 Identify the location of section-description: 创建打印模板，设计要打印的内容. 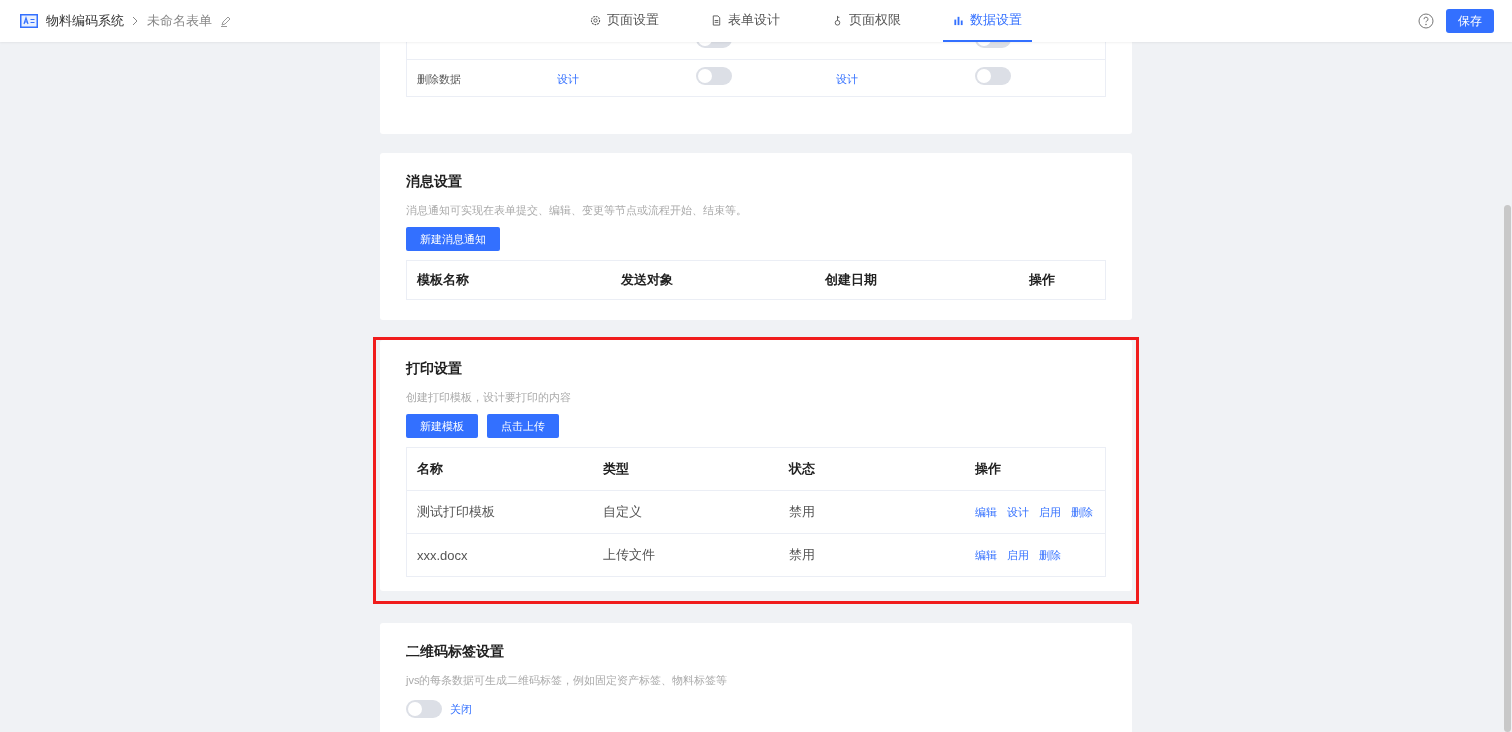
(489, 397).